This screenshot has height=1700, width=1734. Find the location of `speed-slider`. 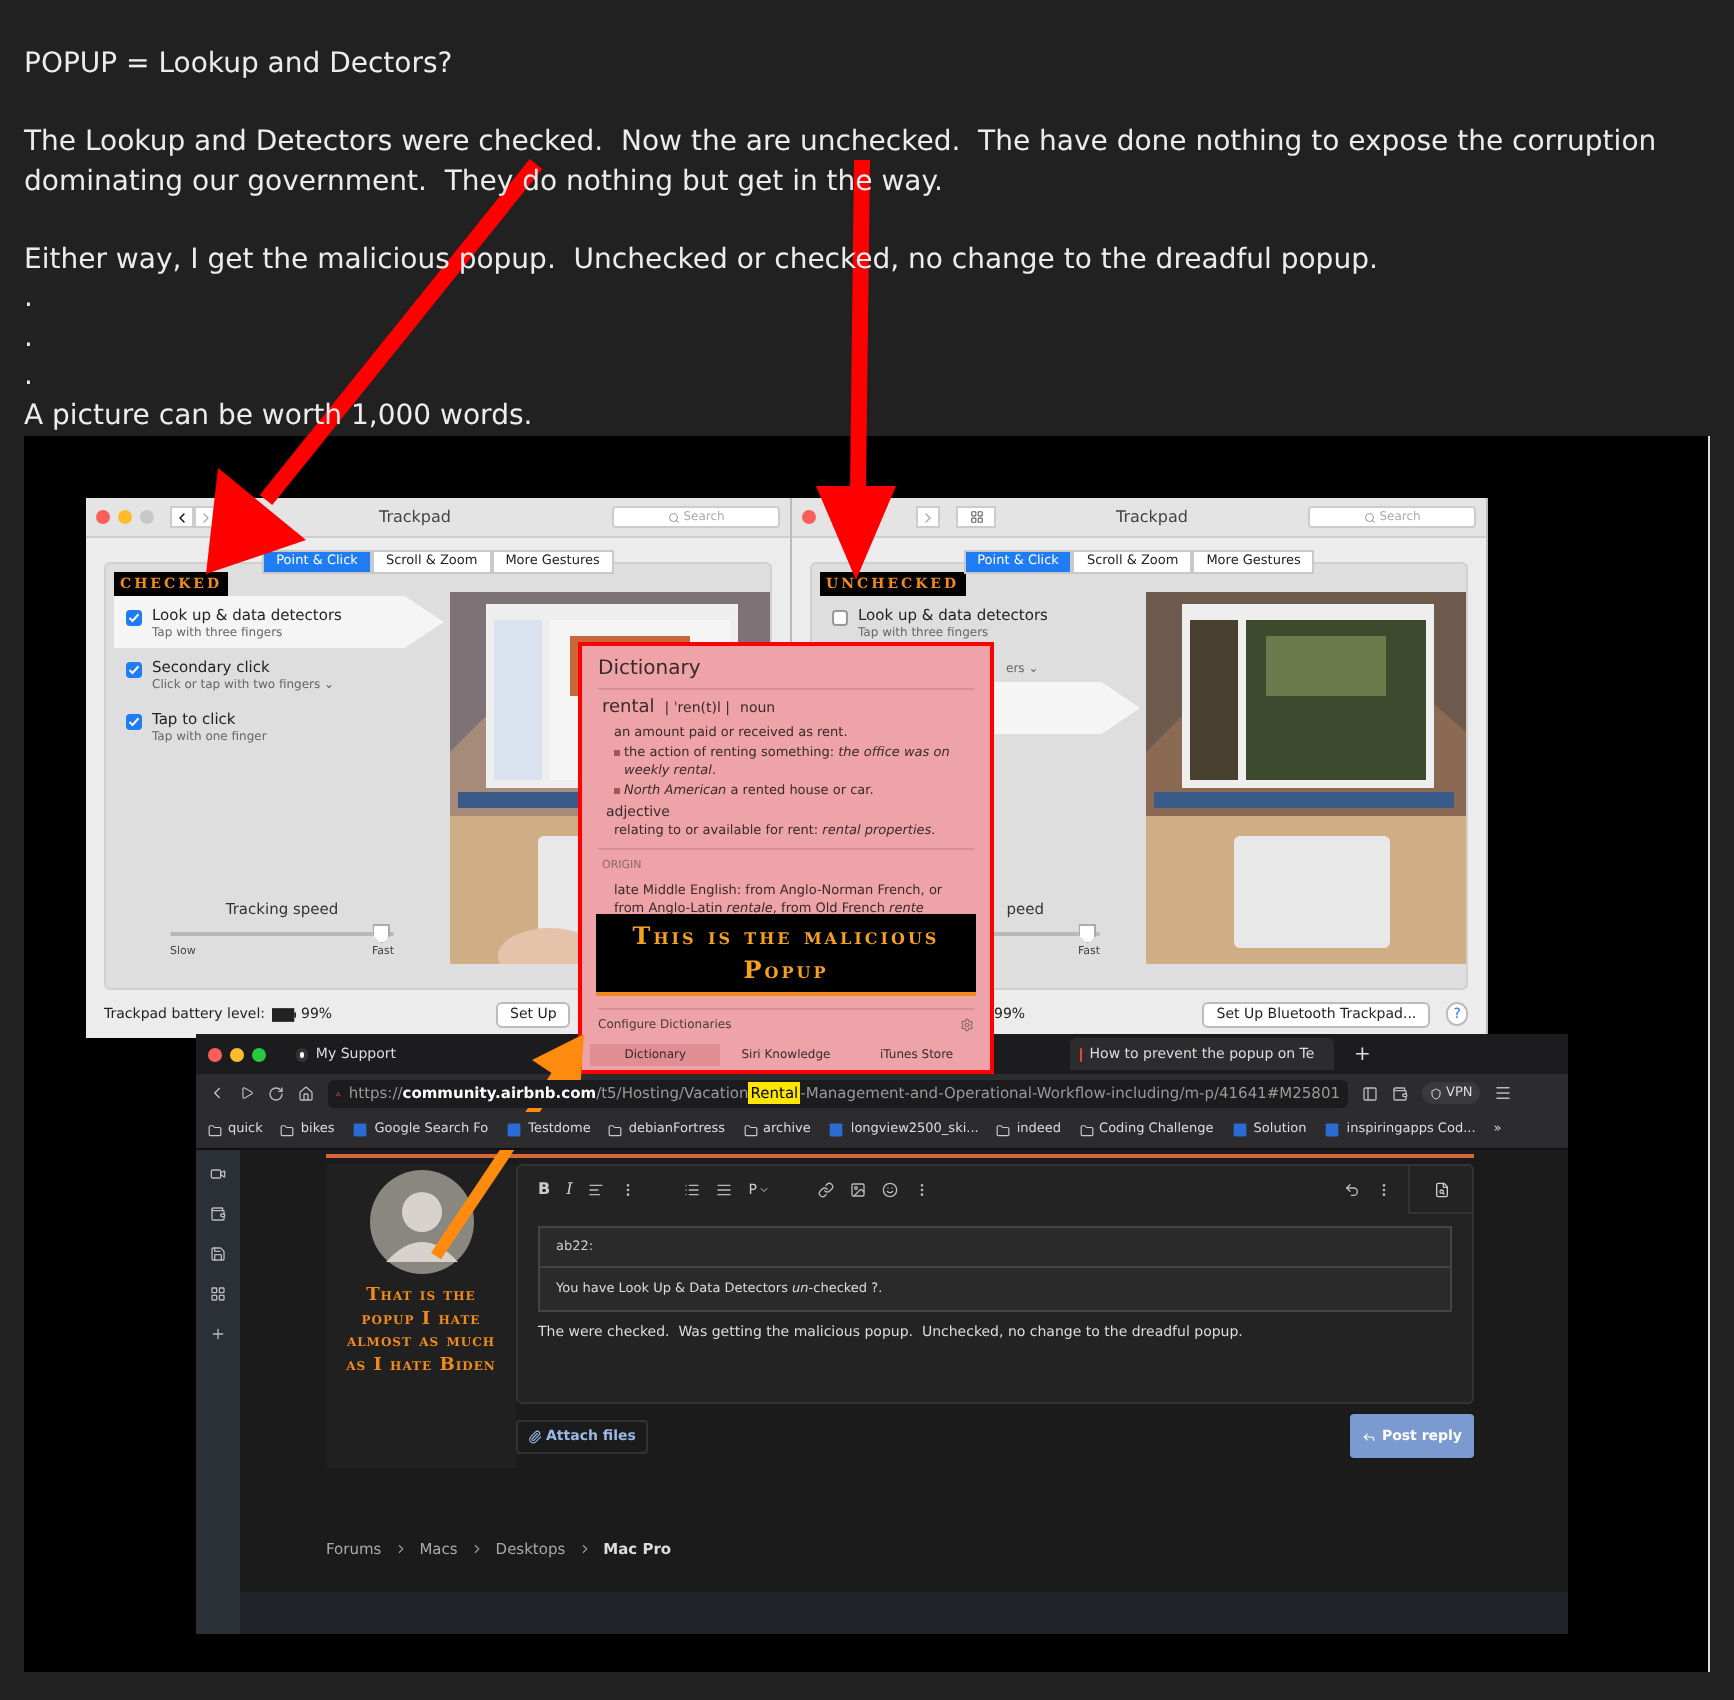

speed-slider is located at coordinates (282, 933).